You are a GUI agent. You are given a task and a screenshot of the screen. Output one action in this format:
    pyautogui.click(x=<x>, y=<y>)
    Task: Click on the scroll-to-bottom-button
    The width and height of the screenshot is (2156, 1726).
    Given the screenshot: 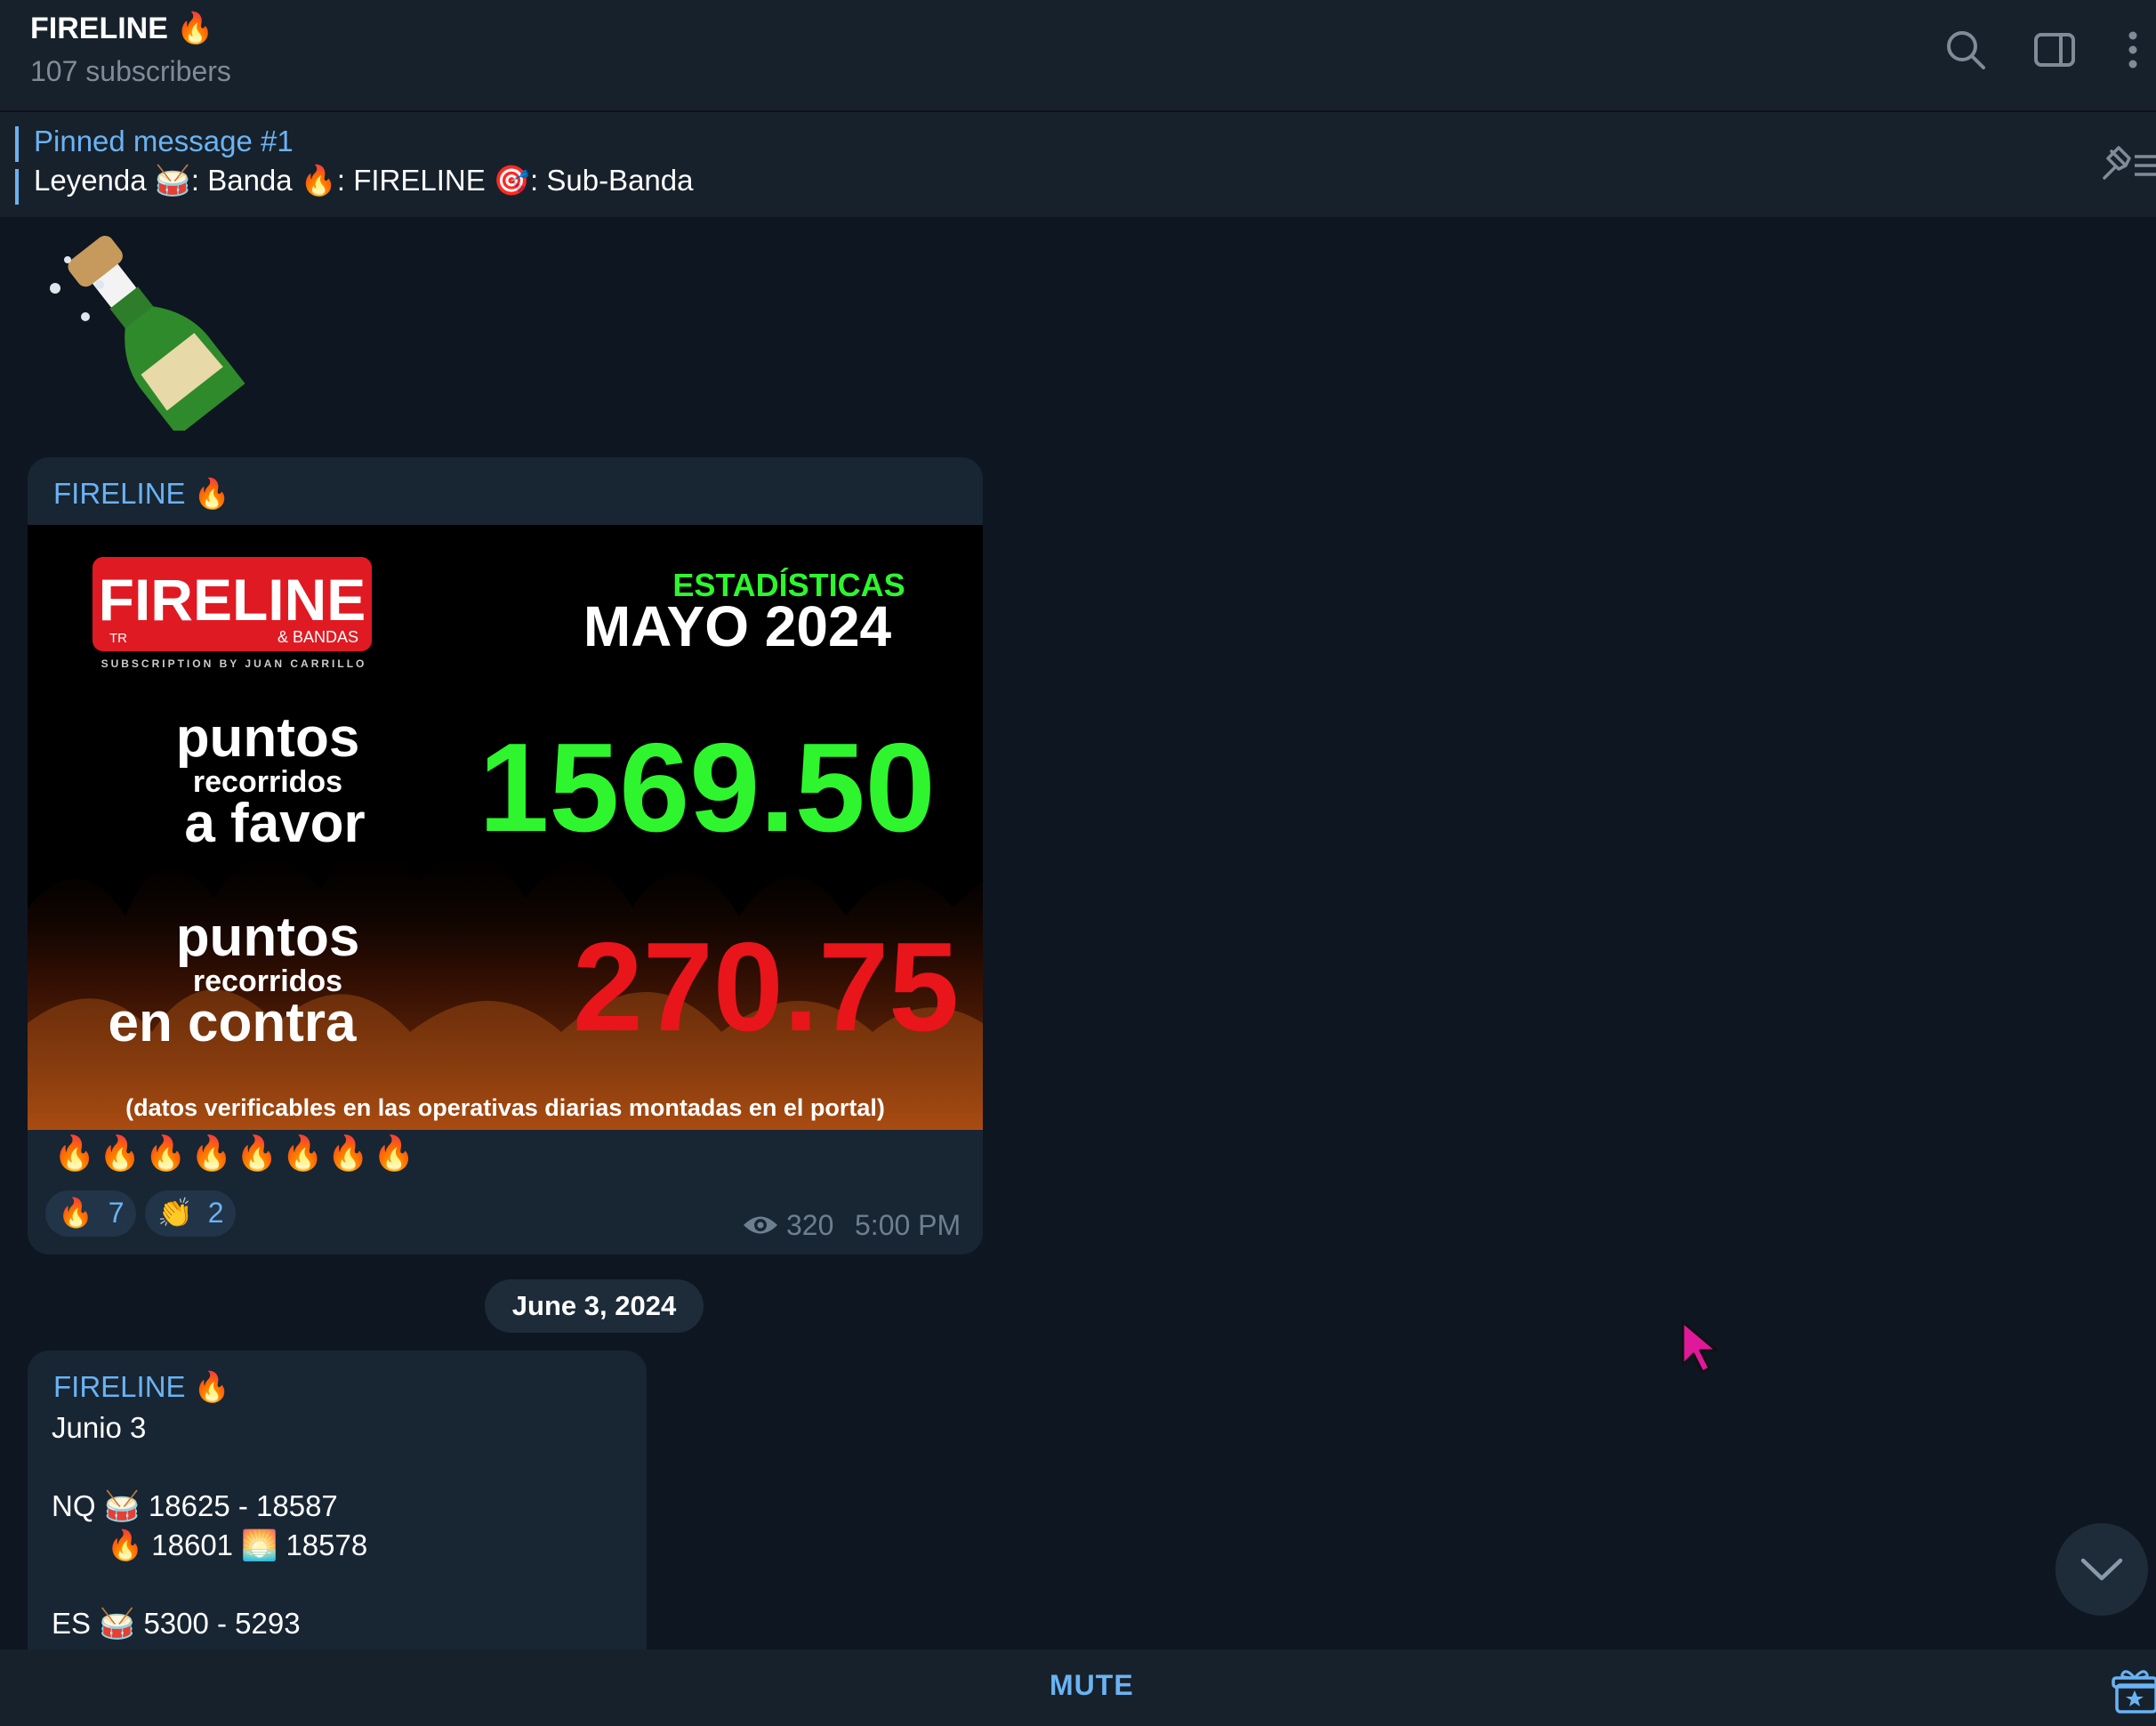 What is the action you would take?
    pyautogui.click(x=2101, y=1569)
    